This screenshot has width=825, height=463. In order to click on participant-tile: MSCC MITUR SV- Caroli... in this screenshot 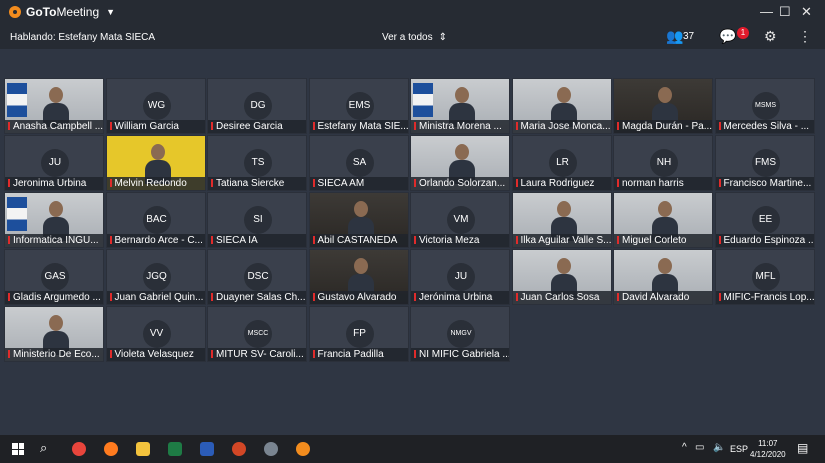, I will do `click(257, 334)`.